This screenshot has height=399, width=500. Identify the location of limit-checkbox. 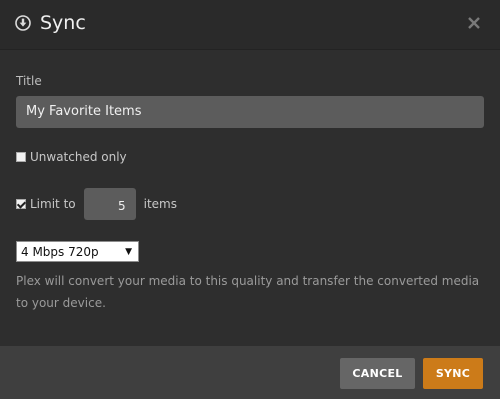
(21, 204).